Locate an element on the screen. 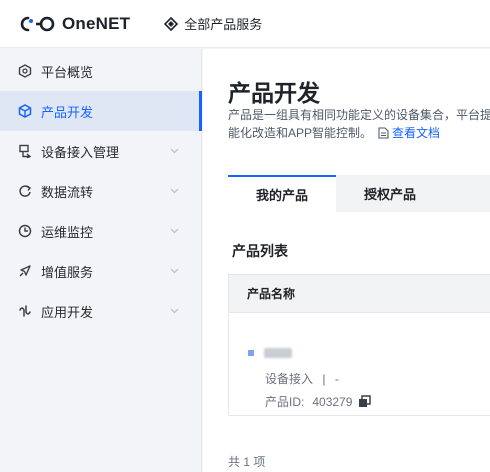 Image resolution: width=490 pixels, height=472 pixels. sidebar-item-label: 产品开发 is located at coordinates (67, 112).